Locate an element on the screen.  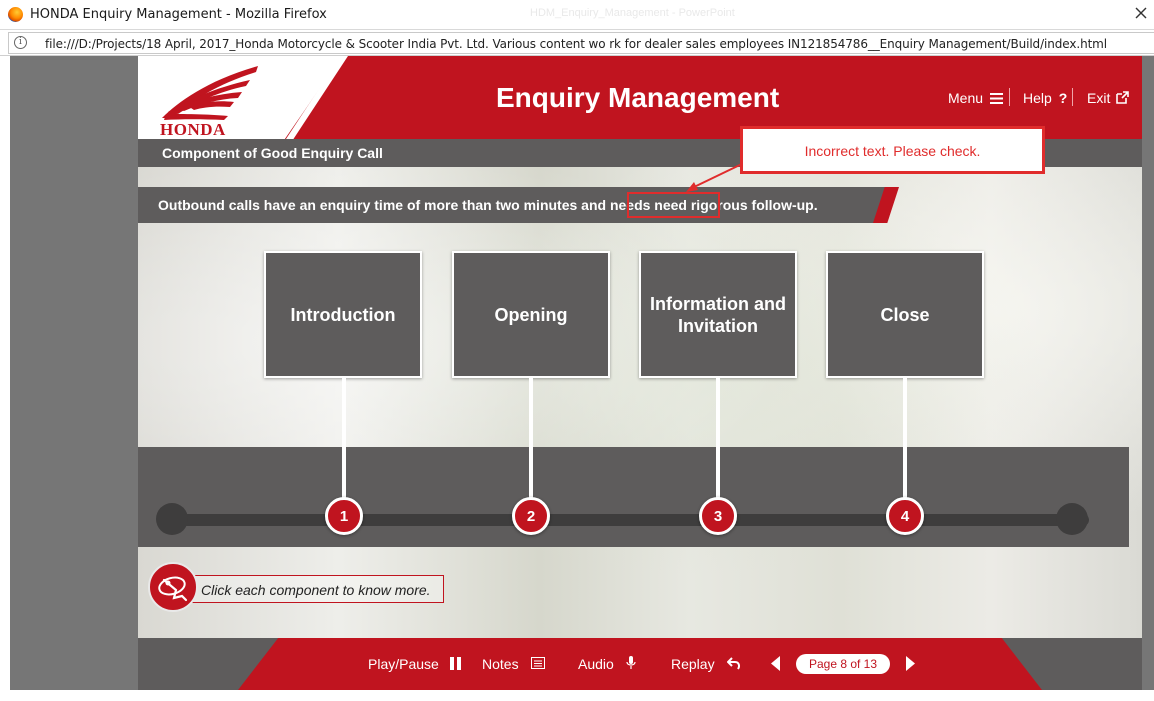
notes-label: Notes is located at coordinates (500, 664).